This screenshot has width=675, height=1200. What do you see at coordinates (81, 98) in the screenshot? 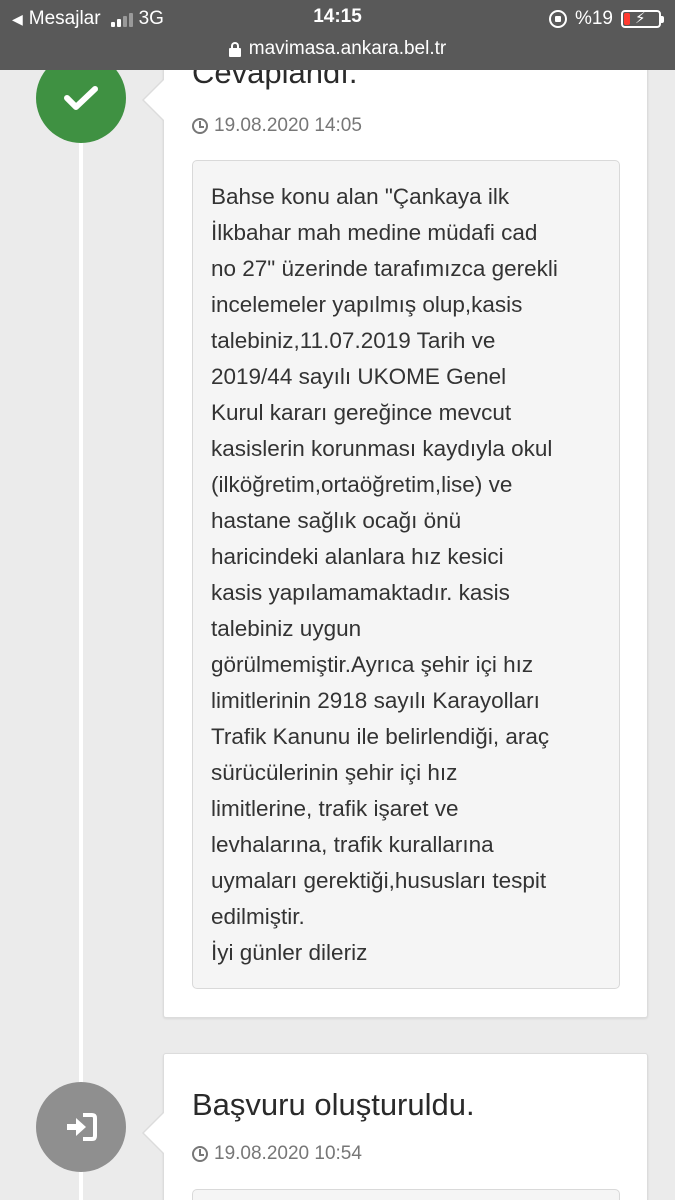
I see `check-icon` at bounding box center [81, 98].